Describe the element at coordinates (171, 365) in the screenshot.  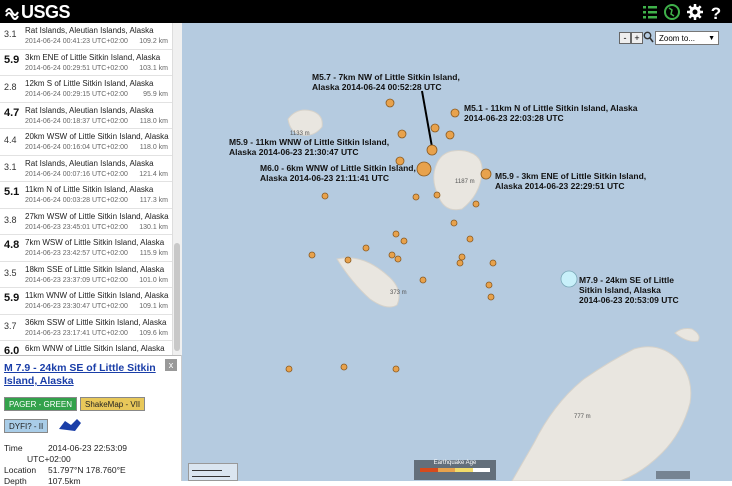
I see `close-button: x` at that location.